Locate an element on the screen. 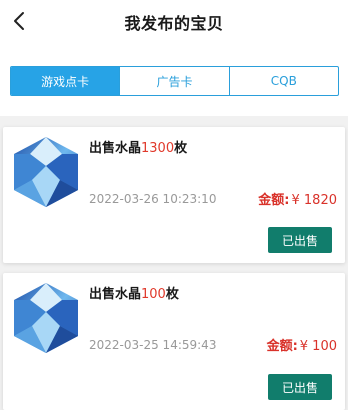 The width and height of the screenshot is (348, 410). page-title: 我发布的宝贝 is located at coordinates (174, 23).